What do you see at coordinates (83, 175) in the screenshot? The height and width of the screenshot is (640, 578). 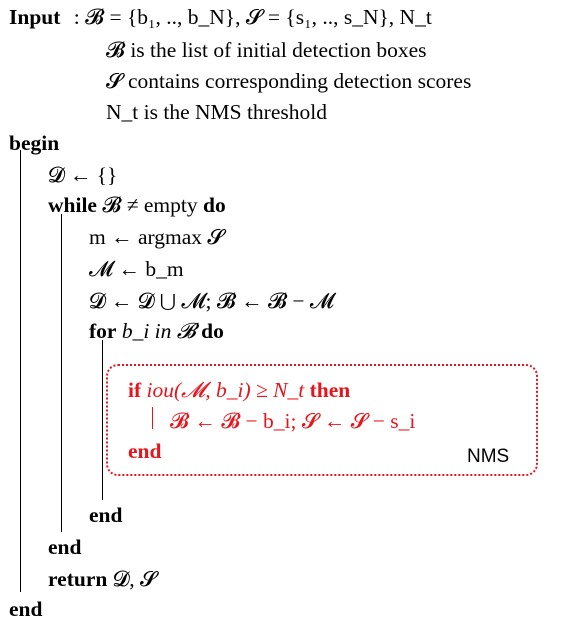 I see `init-line: 𝓓 ← {}` at bounding box center [83, 175].